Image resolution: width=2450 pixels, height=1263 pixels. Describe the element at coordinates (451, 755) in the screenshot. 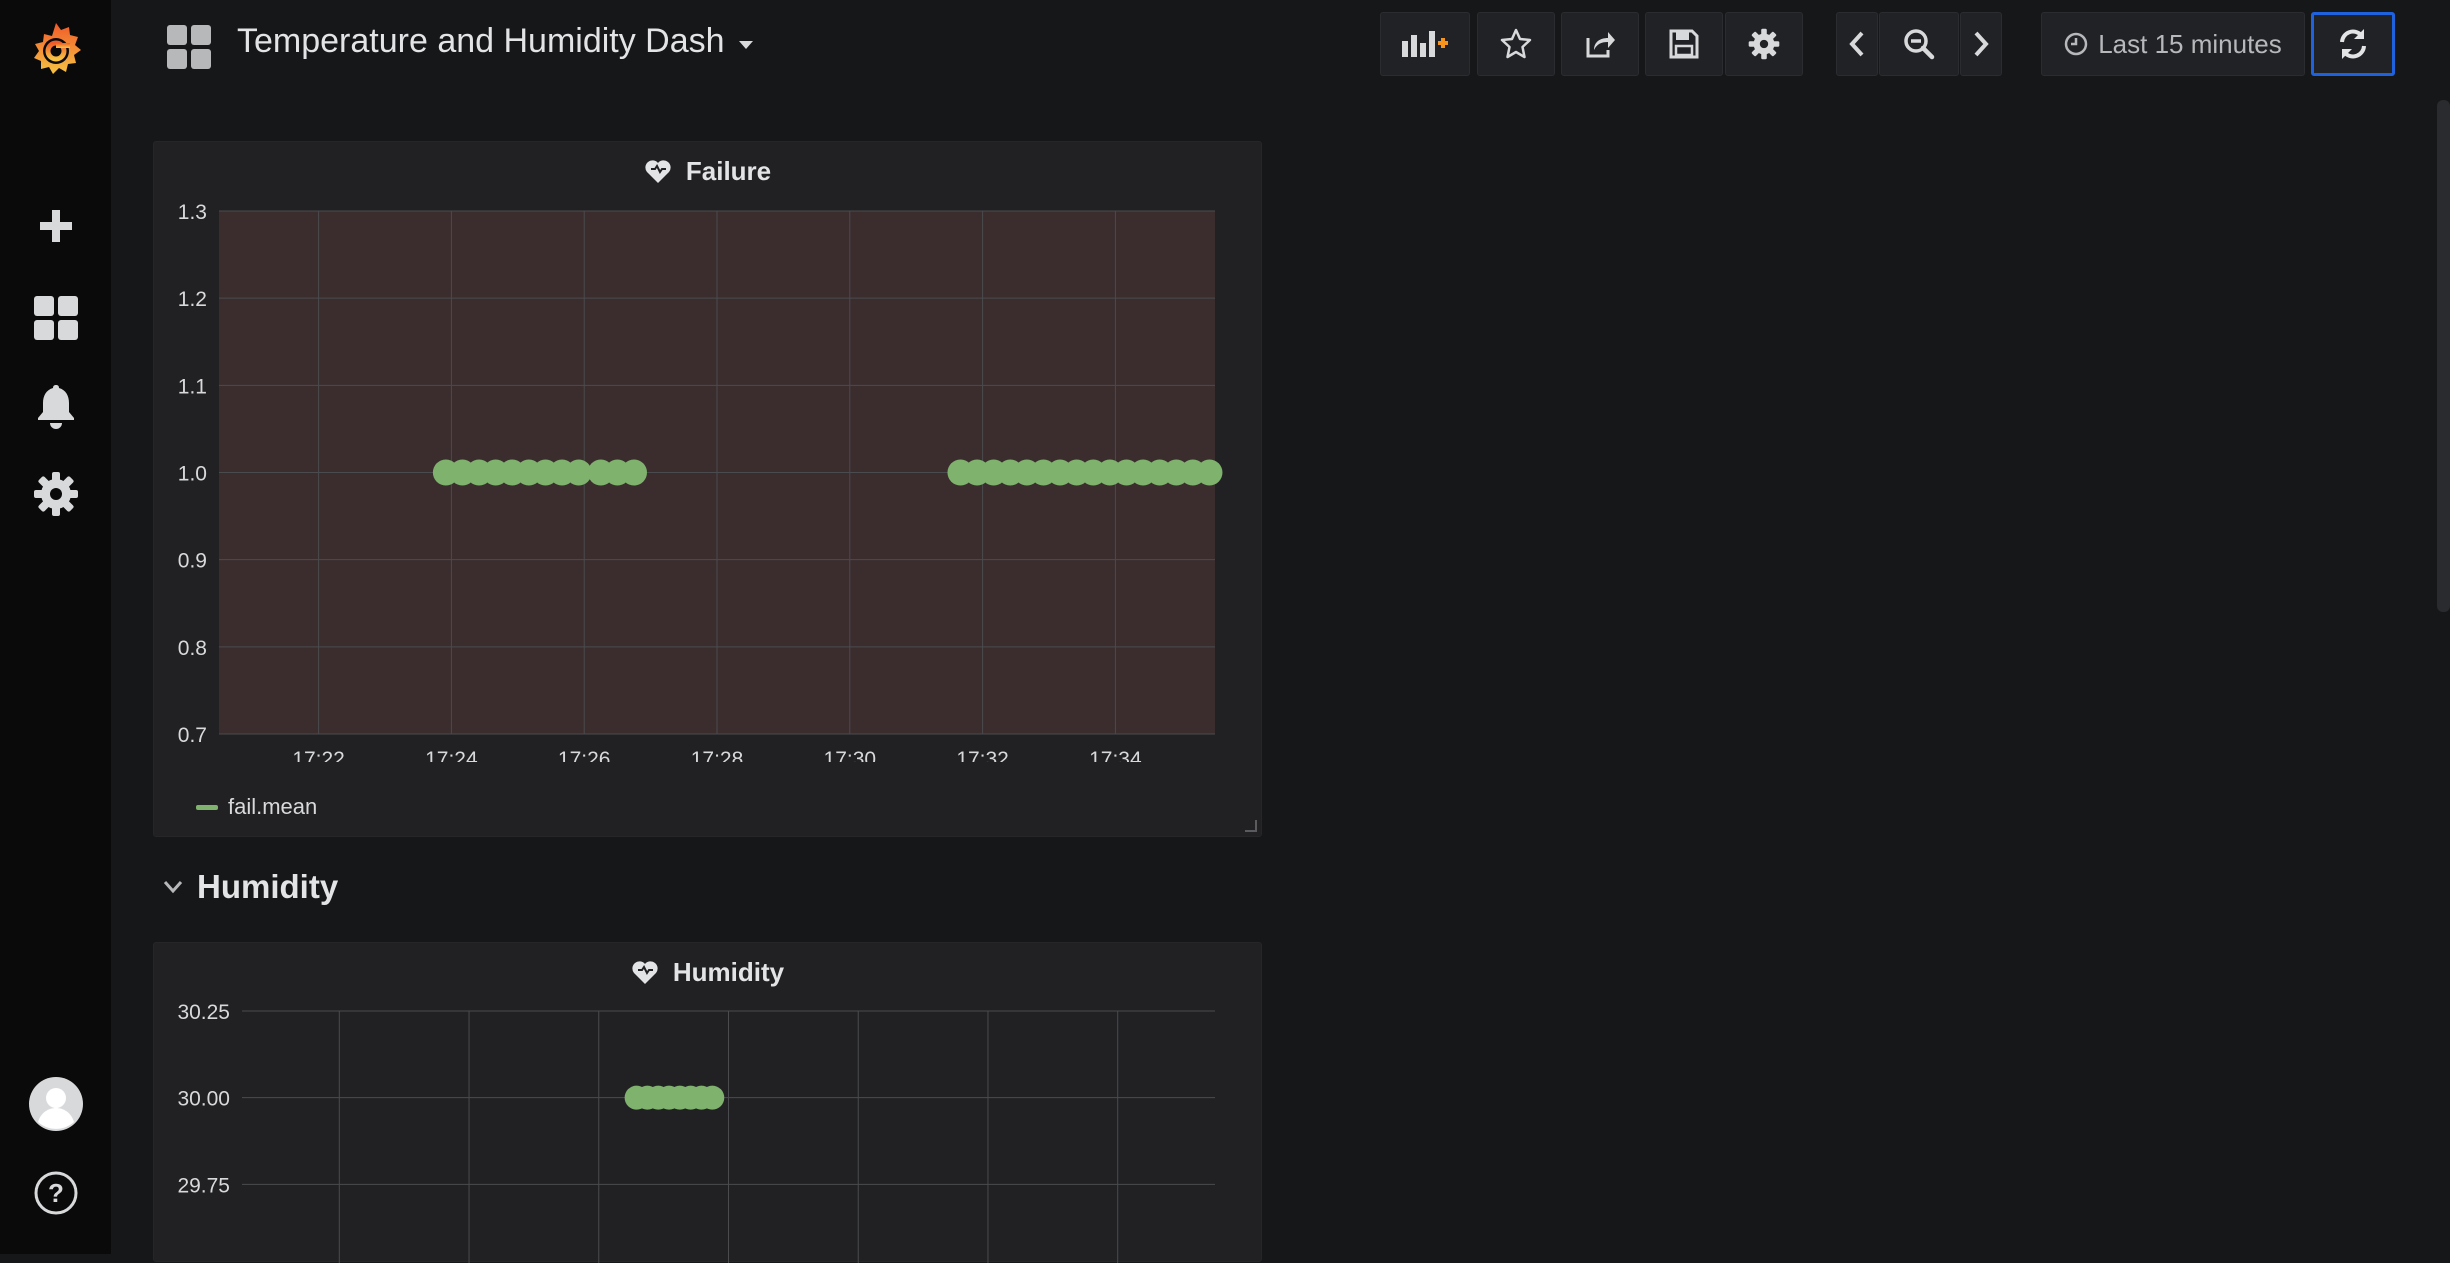

I see `x-tick-label: 17:24` at that location.